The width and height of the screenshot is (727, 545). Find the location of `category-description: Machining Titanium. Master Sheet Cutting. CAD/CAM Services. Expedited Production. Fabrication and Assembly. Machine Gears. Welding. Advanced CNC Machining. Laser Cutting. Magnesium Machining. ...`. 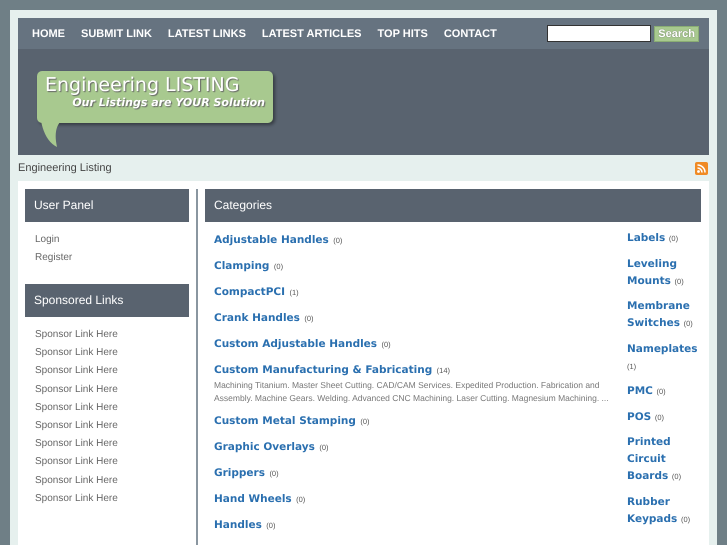

category-description: Machining Titanium. Master Sheet Cutting. CAD/CAM Services. Expedited Production. Fabrication and Assembly. Machine Gears. Welding. Advanced CNC Machining. Laser Cutting. Magnesium Machining. ... is located at coordinates (412, 391).